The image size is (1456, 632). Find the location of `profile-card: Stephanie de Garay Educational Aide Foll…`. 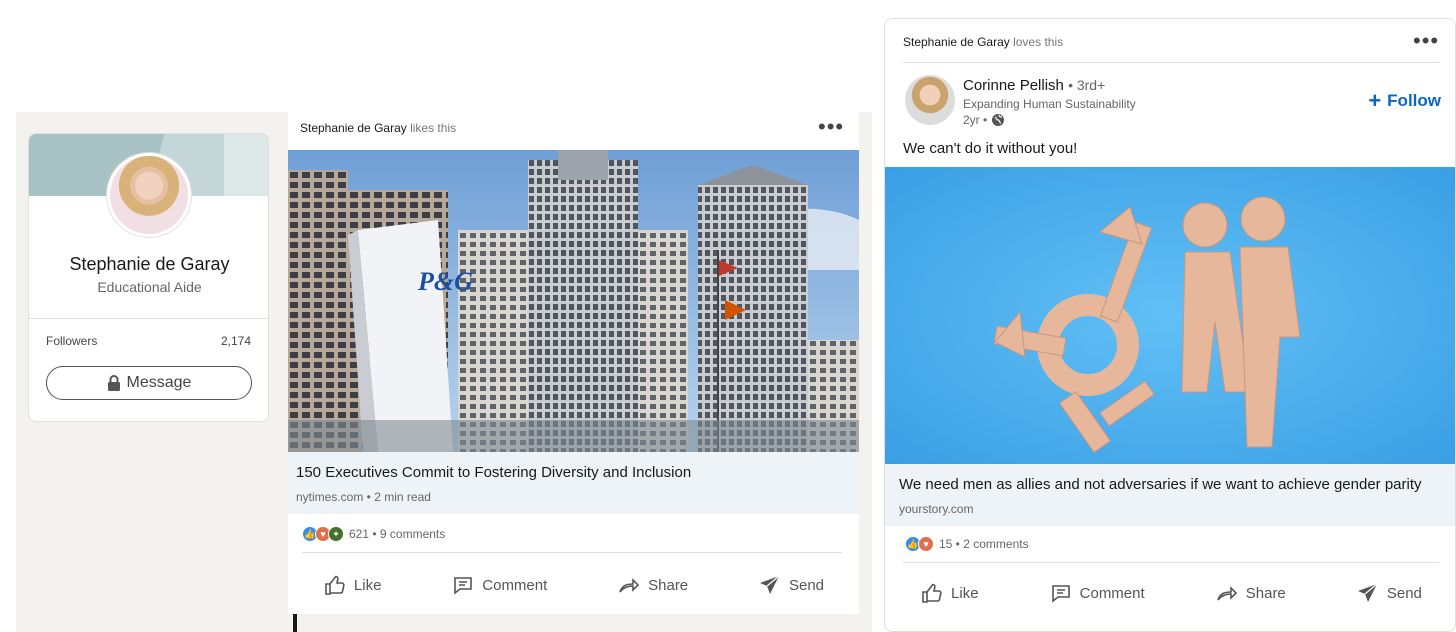

profile-card: Stephanie de Garay Educational Aide Foll… is located at coordinates (148, 277).